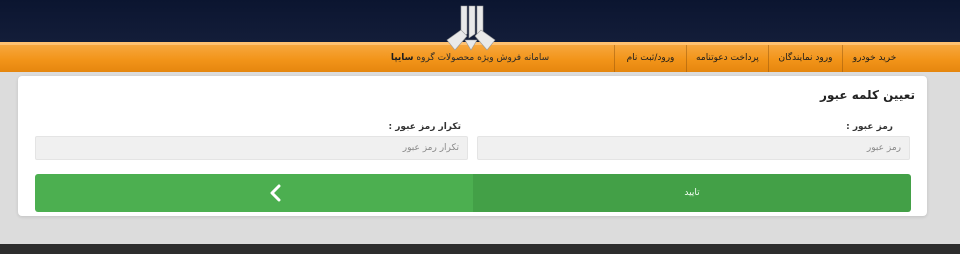 The width and height of the screenshot is (960, 254). What do you see at coordinates (650, 58) in the screenshot?
I see `nav-login-register: ورود/ثبت نام` at bounding box center [650, 58].